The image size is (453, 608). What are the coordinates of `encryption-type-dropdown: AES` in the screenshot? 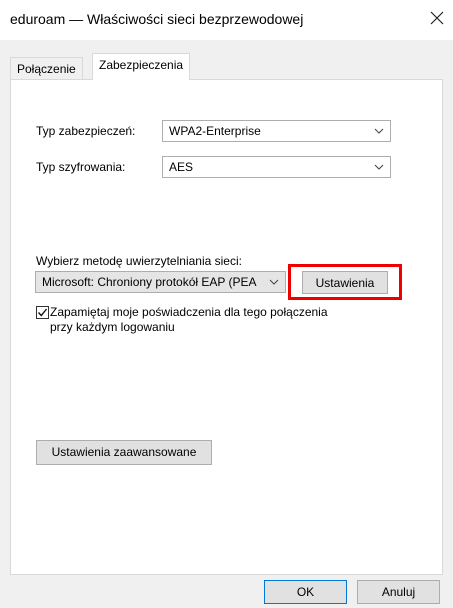 It's located at (276, 167).